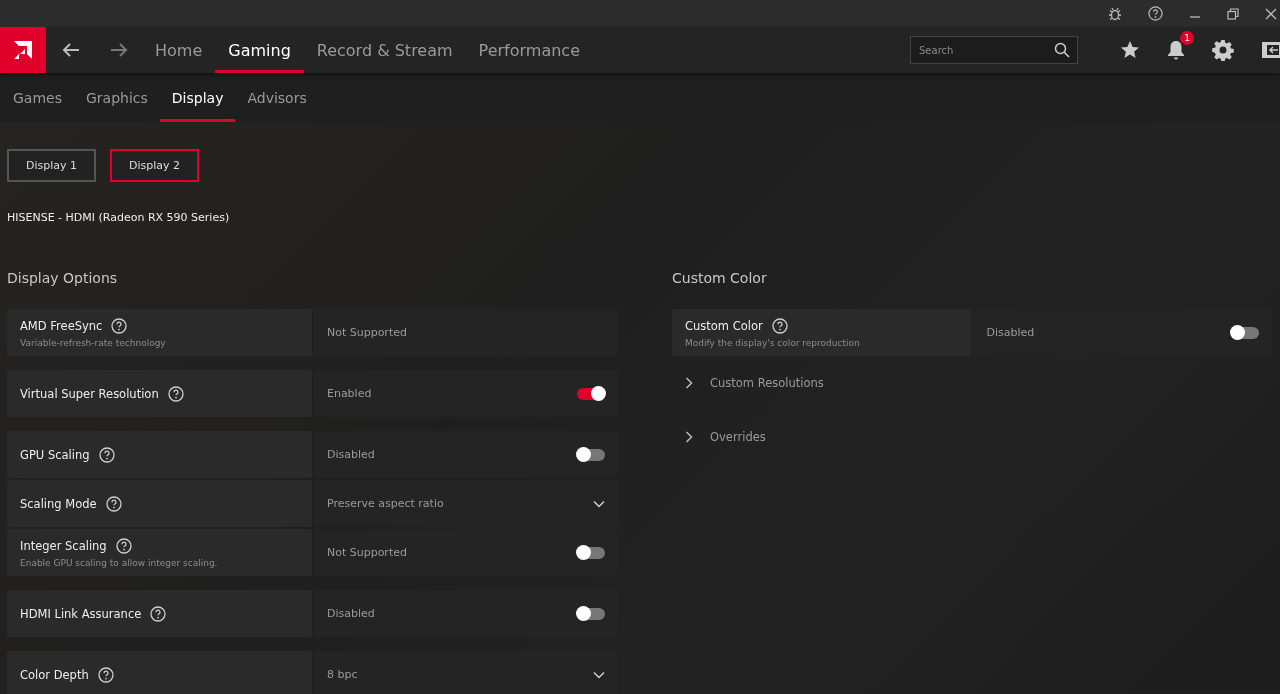 The image size is (1280, 694). What do you see at coordinates (349, 393) in the screenshot?
I see `setting-value: Enabled` at bounding box center [349, 393].